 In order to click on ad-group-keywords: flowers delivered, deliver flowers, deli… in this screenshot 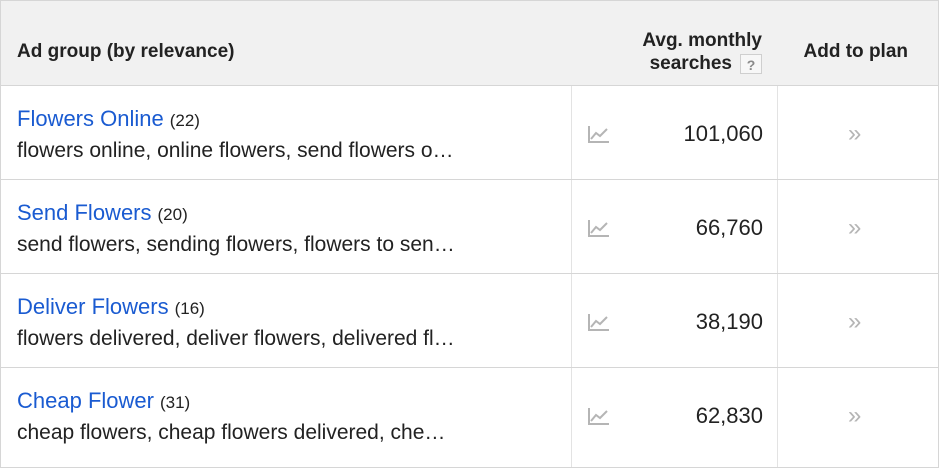, I will do `click(236, 338)`.